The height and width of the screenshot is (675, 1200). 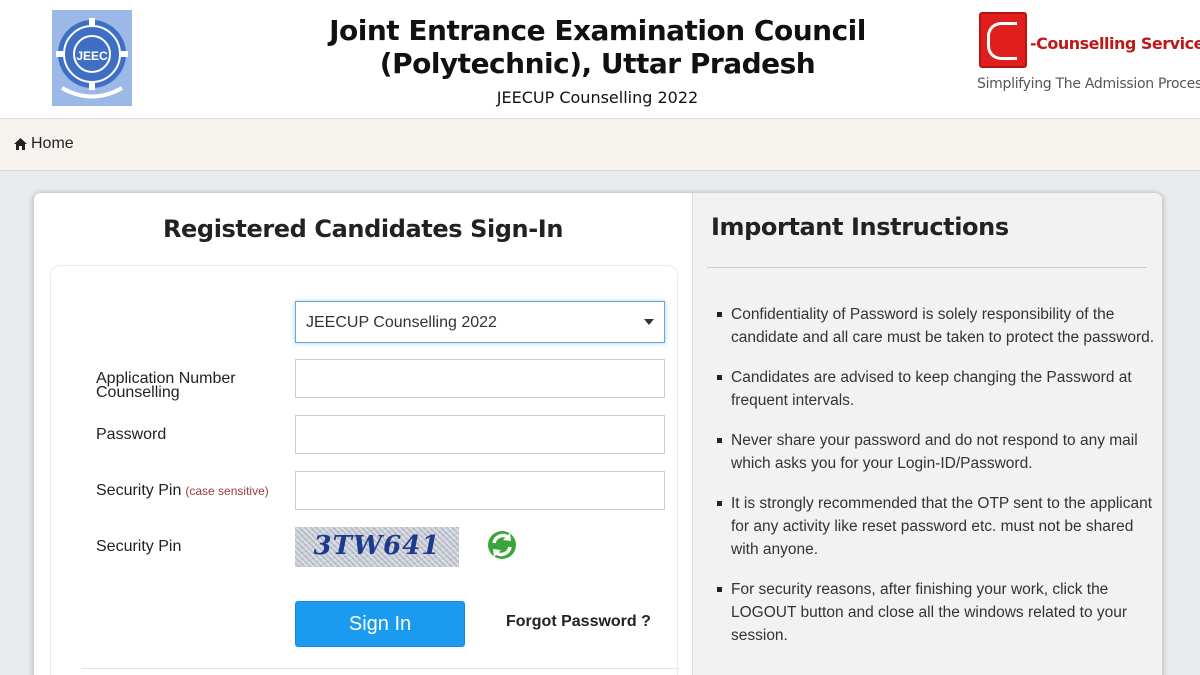 What do you see at coordinates (363, 229) in the screenshot?
I see `signin-title: Registered Candidates Sign-In` at bounding box center [363, 229].